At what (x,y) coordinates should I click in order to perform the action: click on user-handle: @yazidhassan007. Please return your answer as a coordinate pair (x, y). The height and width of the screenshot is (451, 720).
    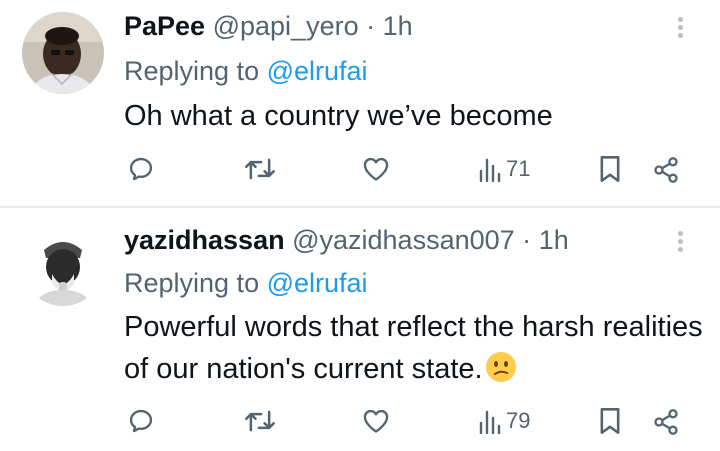
    Looking at the image, I should click on (403, 240).